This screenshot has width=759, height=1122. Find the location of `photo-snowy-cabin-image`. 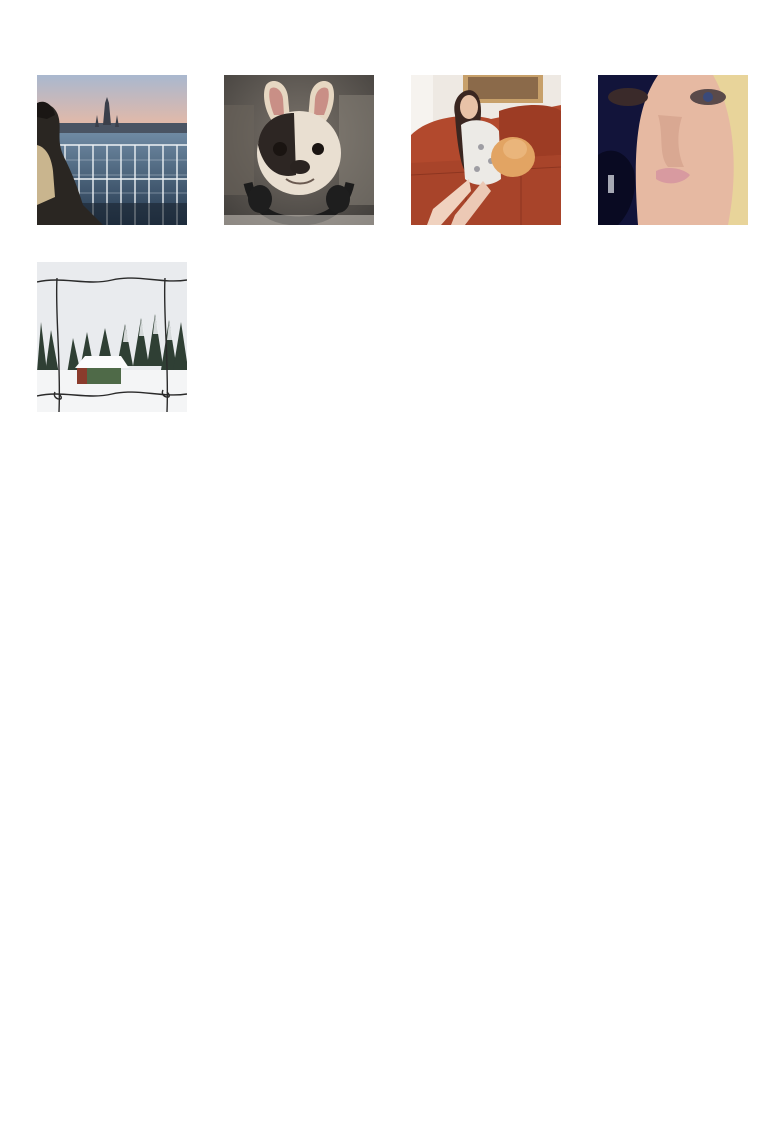

photo-snowy-cabin-image is located at coordinates (112, 337).